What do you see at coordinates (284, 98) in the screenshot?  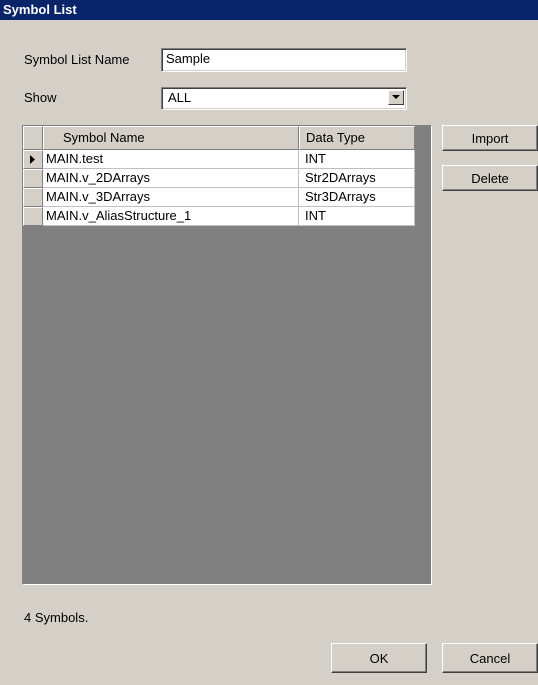 I see `show-dropdown: ALL` at bounding box center [284, 98].